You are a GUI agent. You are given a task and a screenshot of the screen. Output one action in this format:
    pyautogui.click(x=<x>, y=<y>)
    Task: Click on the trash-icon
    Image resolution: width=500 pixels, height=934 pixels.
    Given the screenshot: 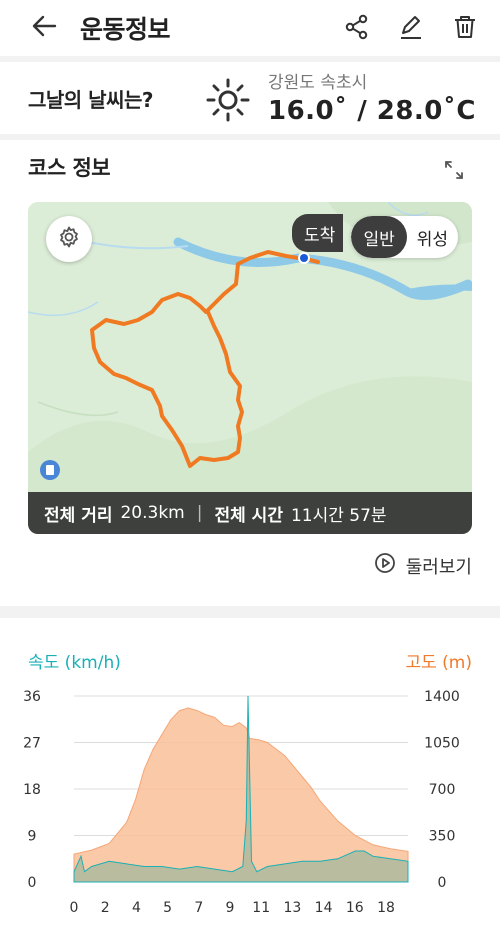 What is the action you would take?
    pyautogui.click(x=465, y=27)
    